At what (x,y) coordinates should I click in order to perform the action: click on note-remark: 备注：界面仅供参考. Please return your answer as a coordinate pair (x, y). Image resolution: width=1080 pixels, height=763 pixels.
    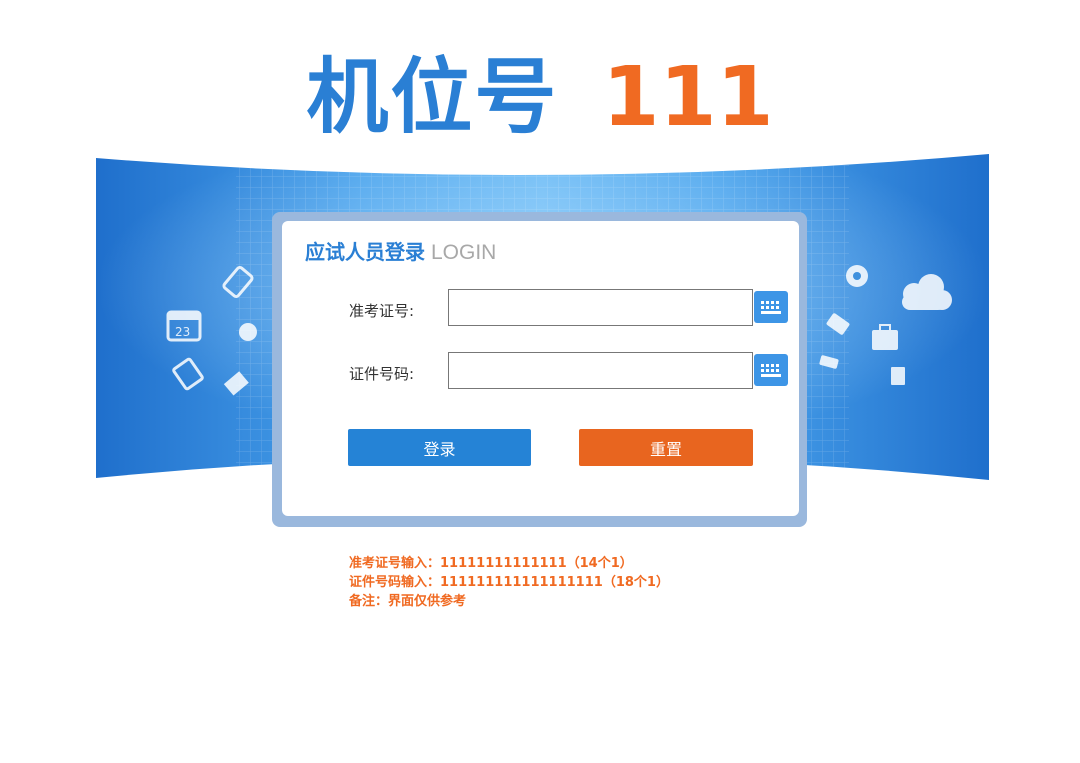
    Looking at the image, I should click on (408, 601).